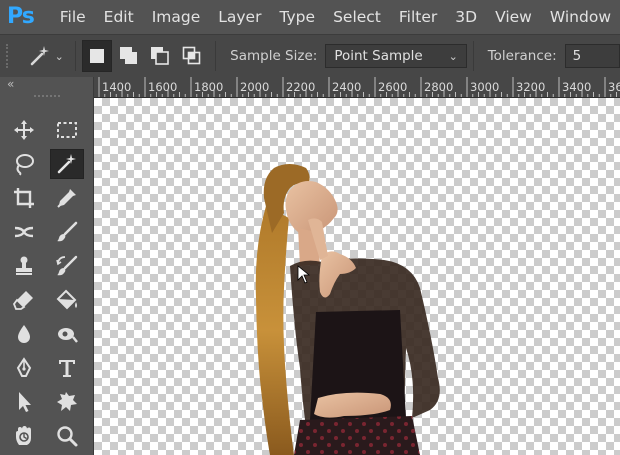  I want to click on add-to-selection-button, so click(129, 56).